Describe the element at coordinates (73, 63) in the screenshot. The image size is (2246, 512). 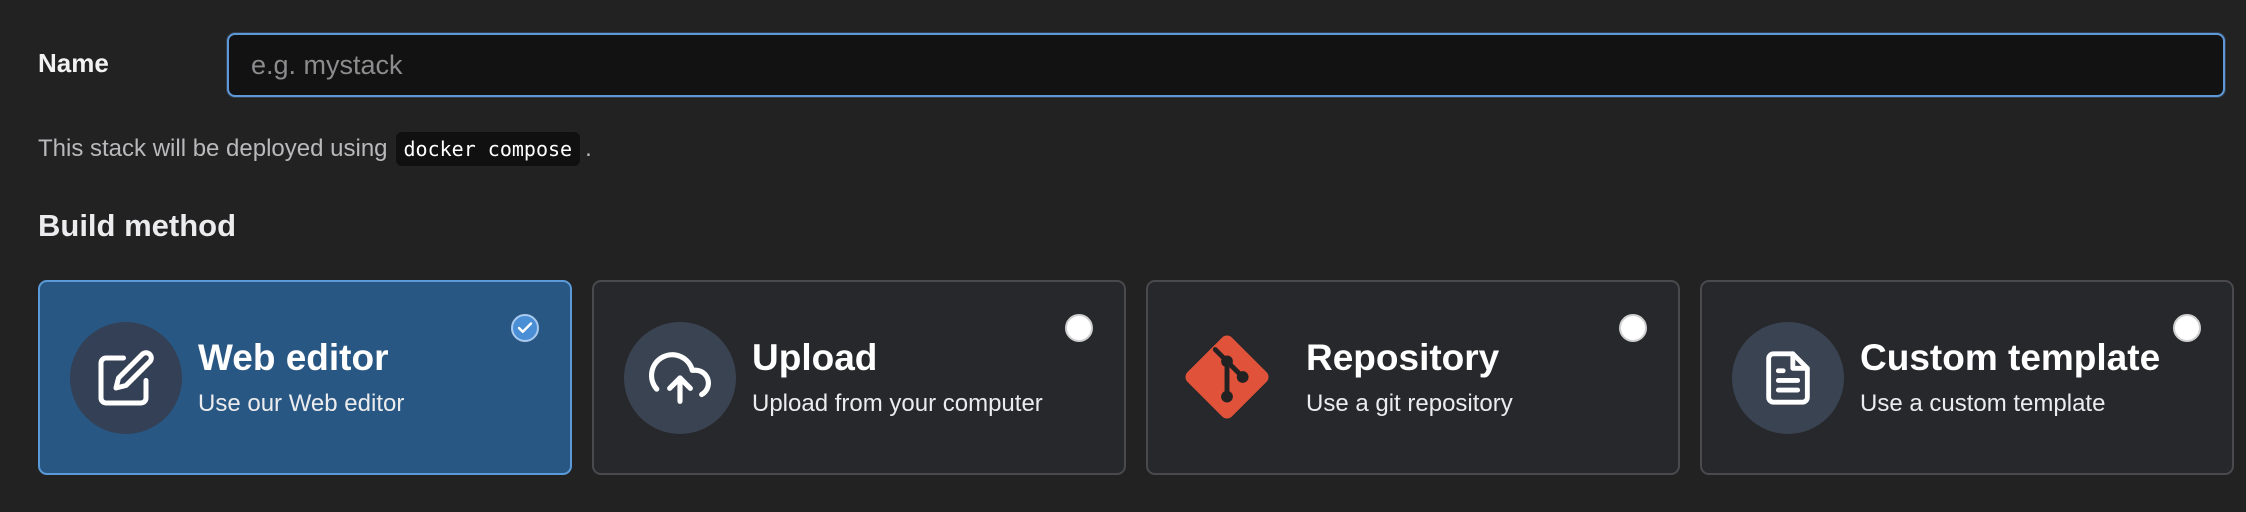
I see `name-label: Name` at that location.